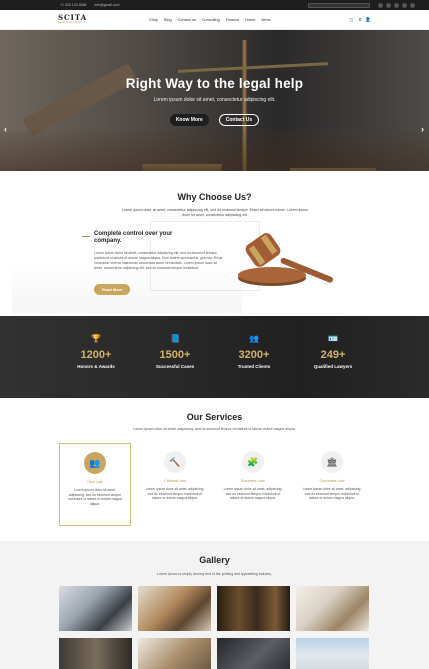 The image size is (429, 669). Describe the element at coordinates (253, 462) in the screenshot. I see `puzzle-icon: 🧩` at that location.